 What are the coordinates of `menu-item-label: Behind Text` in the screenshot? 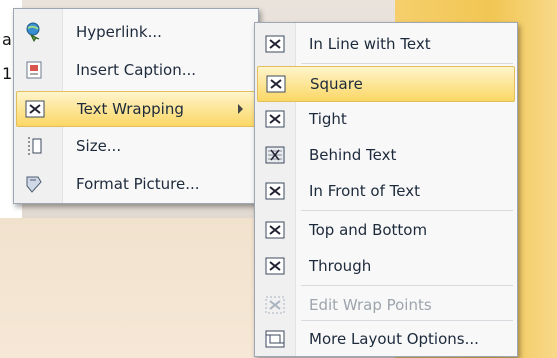 It's located at (353, 155).